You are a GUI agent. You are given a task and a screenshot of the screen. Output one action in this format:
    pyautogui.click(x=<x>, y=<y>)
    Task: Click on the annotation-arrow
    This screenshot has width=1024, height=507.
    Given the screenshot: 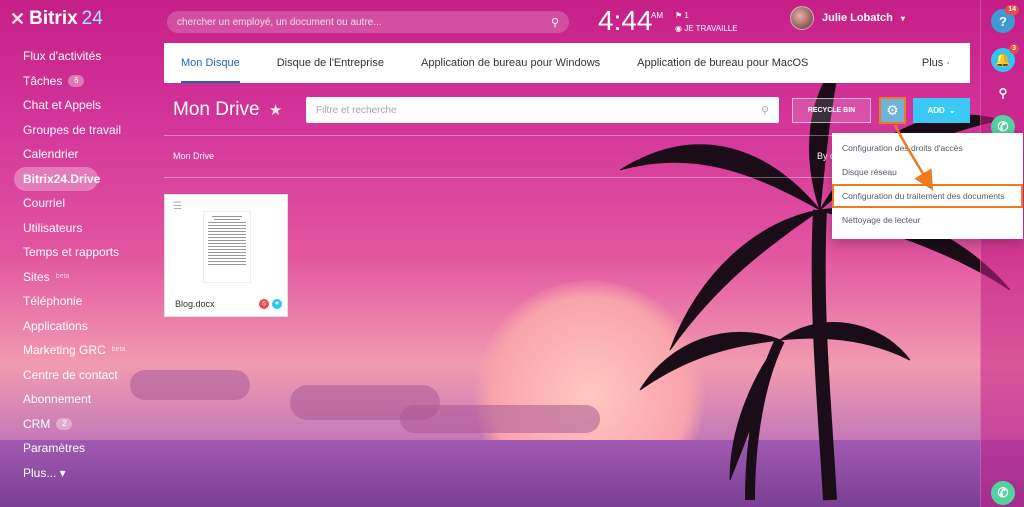 What is the action you would take?
    pyautogui.click(x=913, y=157)
    